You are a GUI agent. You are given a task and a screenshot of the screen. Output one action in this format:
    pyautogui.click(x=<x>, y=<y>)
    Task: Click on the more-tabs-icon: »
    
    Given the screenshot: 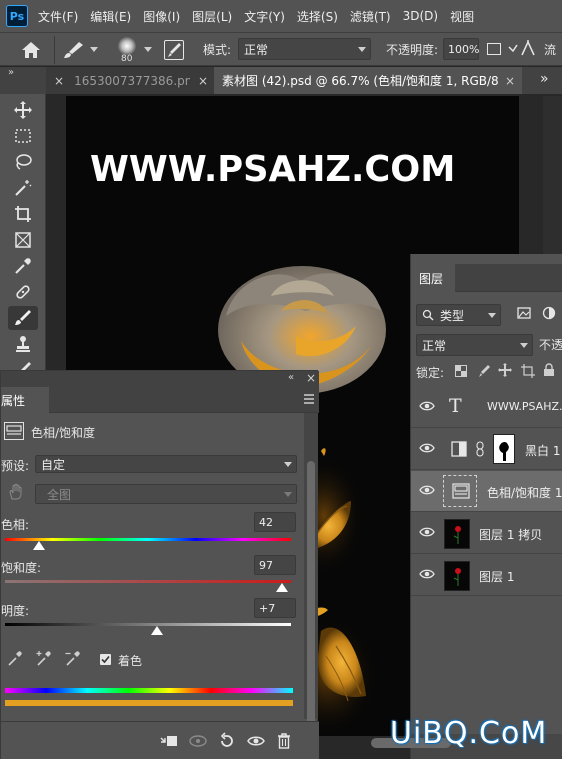 What is the action you would take?
    pyautogui.click(x=544, y=79)
    